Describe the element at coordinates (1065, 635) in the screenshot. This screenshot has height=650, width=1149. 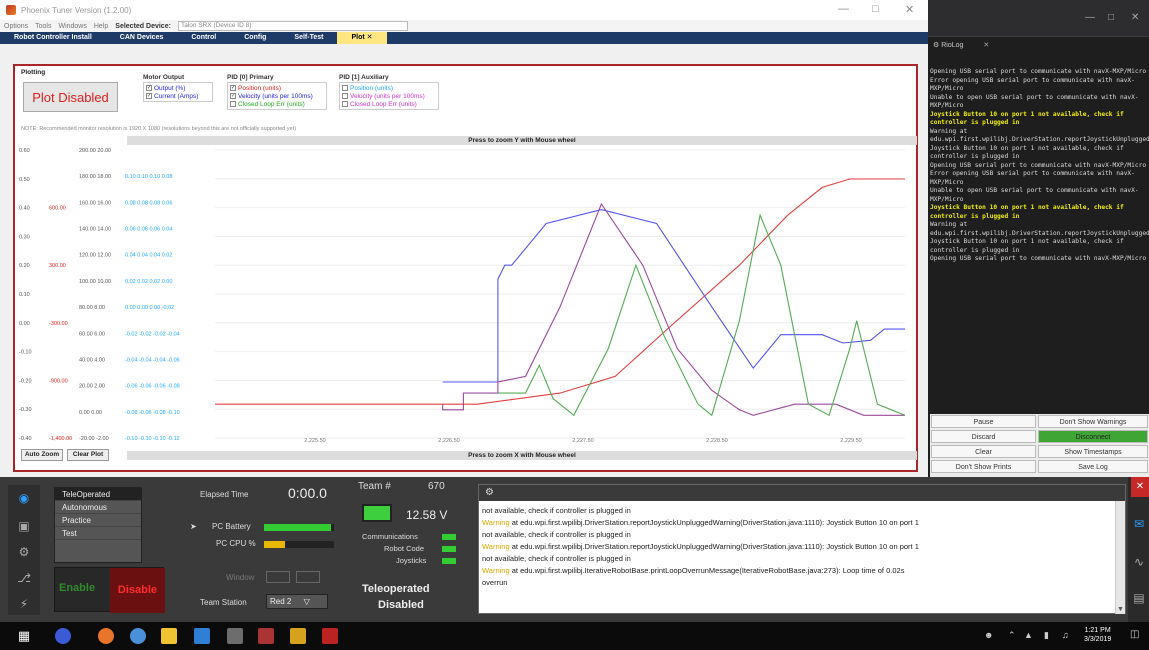
I see `volume-icon: ♫` at that location.